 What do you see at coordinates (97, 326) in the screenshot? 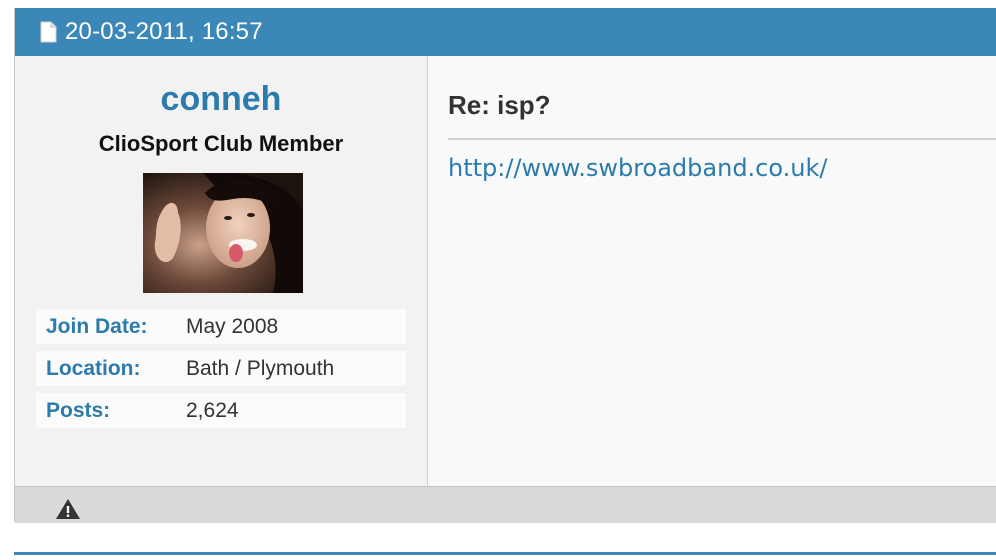
I see `stat-label: Join Date:` at bounding box center [97, 326].